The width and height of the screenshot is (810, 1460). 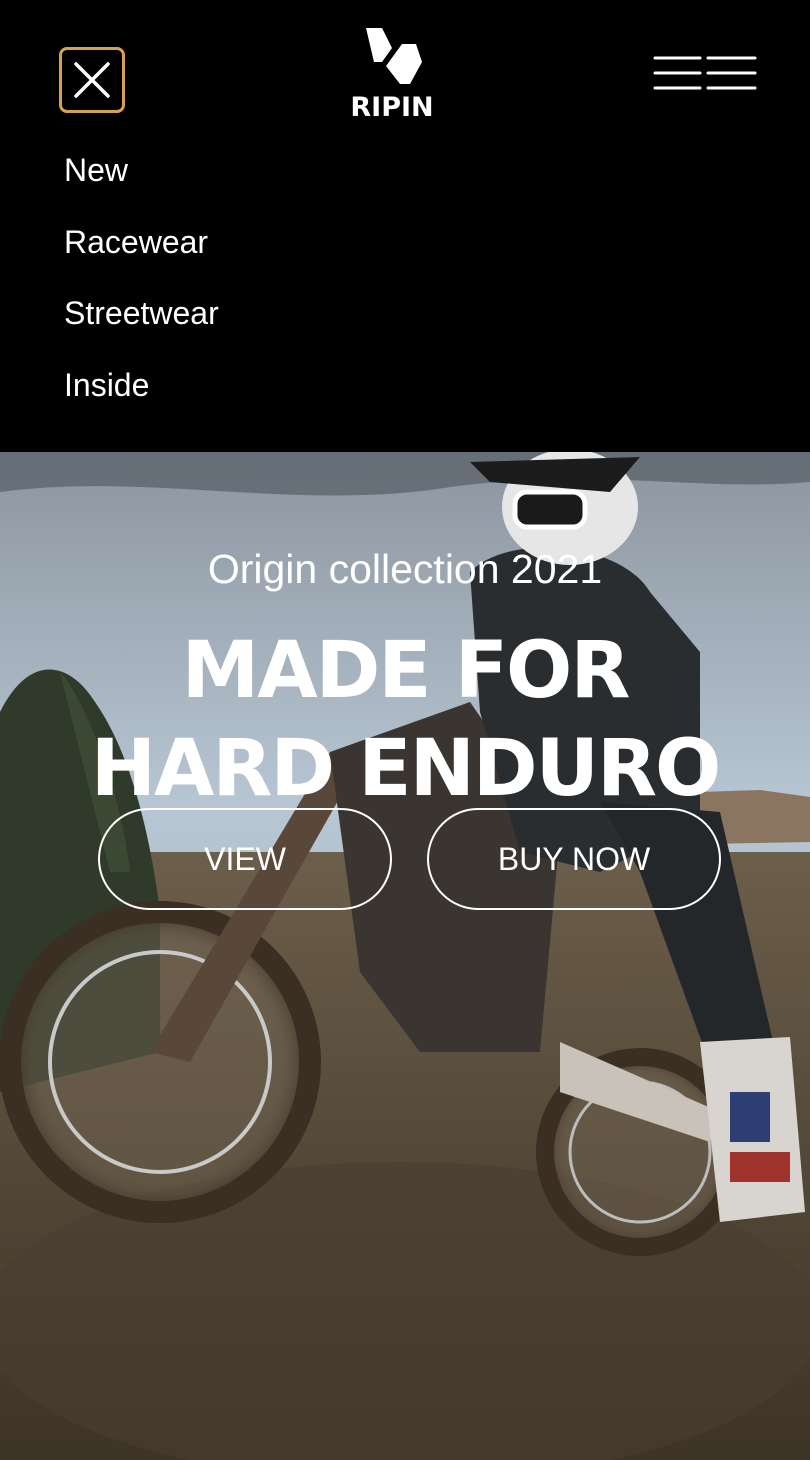 I want to click on view-button: VIEW, so click(x=245, y=859).